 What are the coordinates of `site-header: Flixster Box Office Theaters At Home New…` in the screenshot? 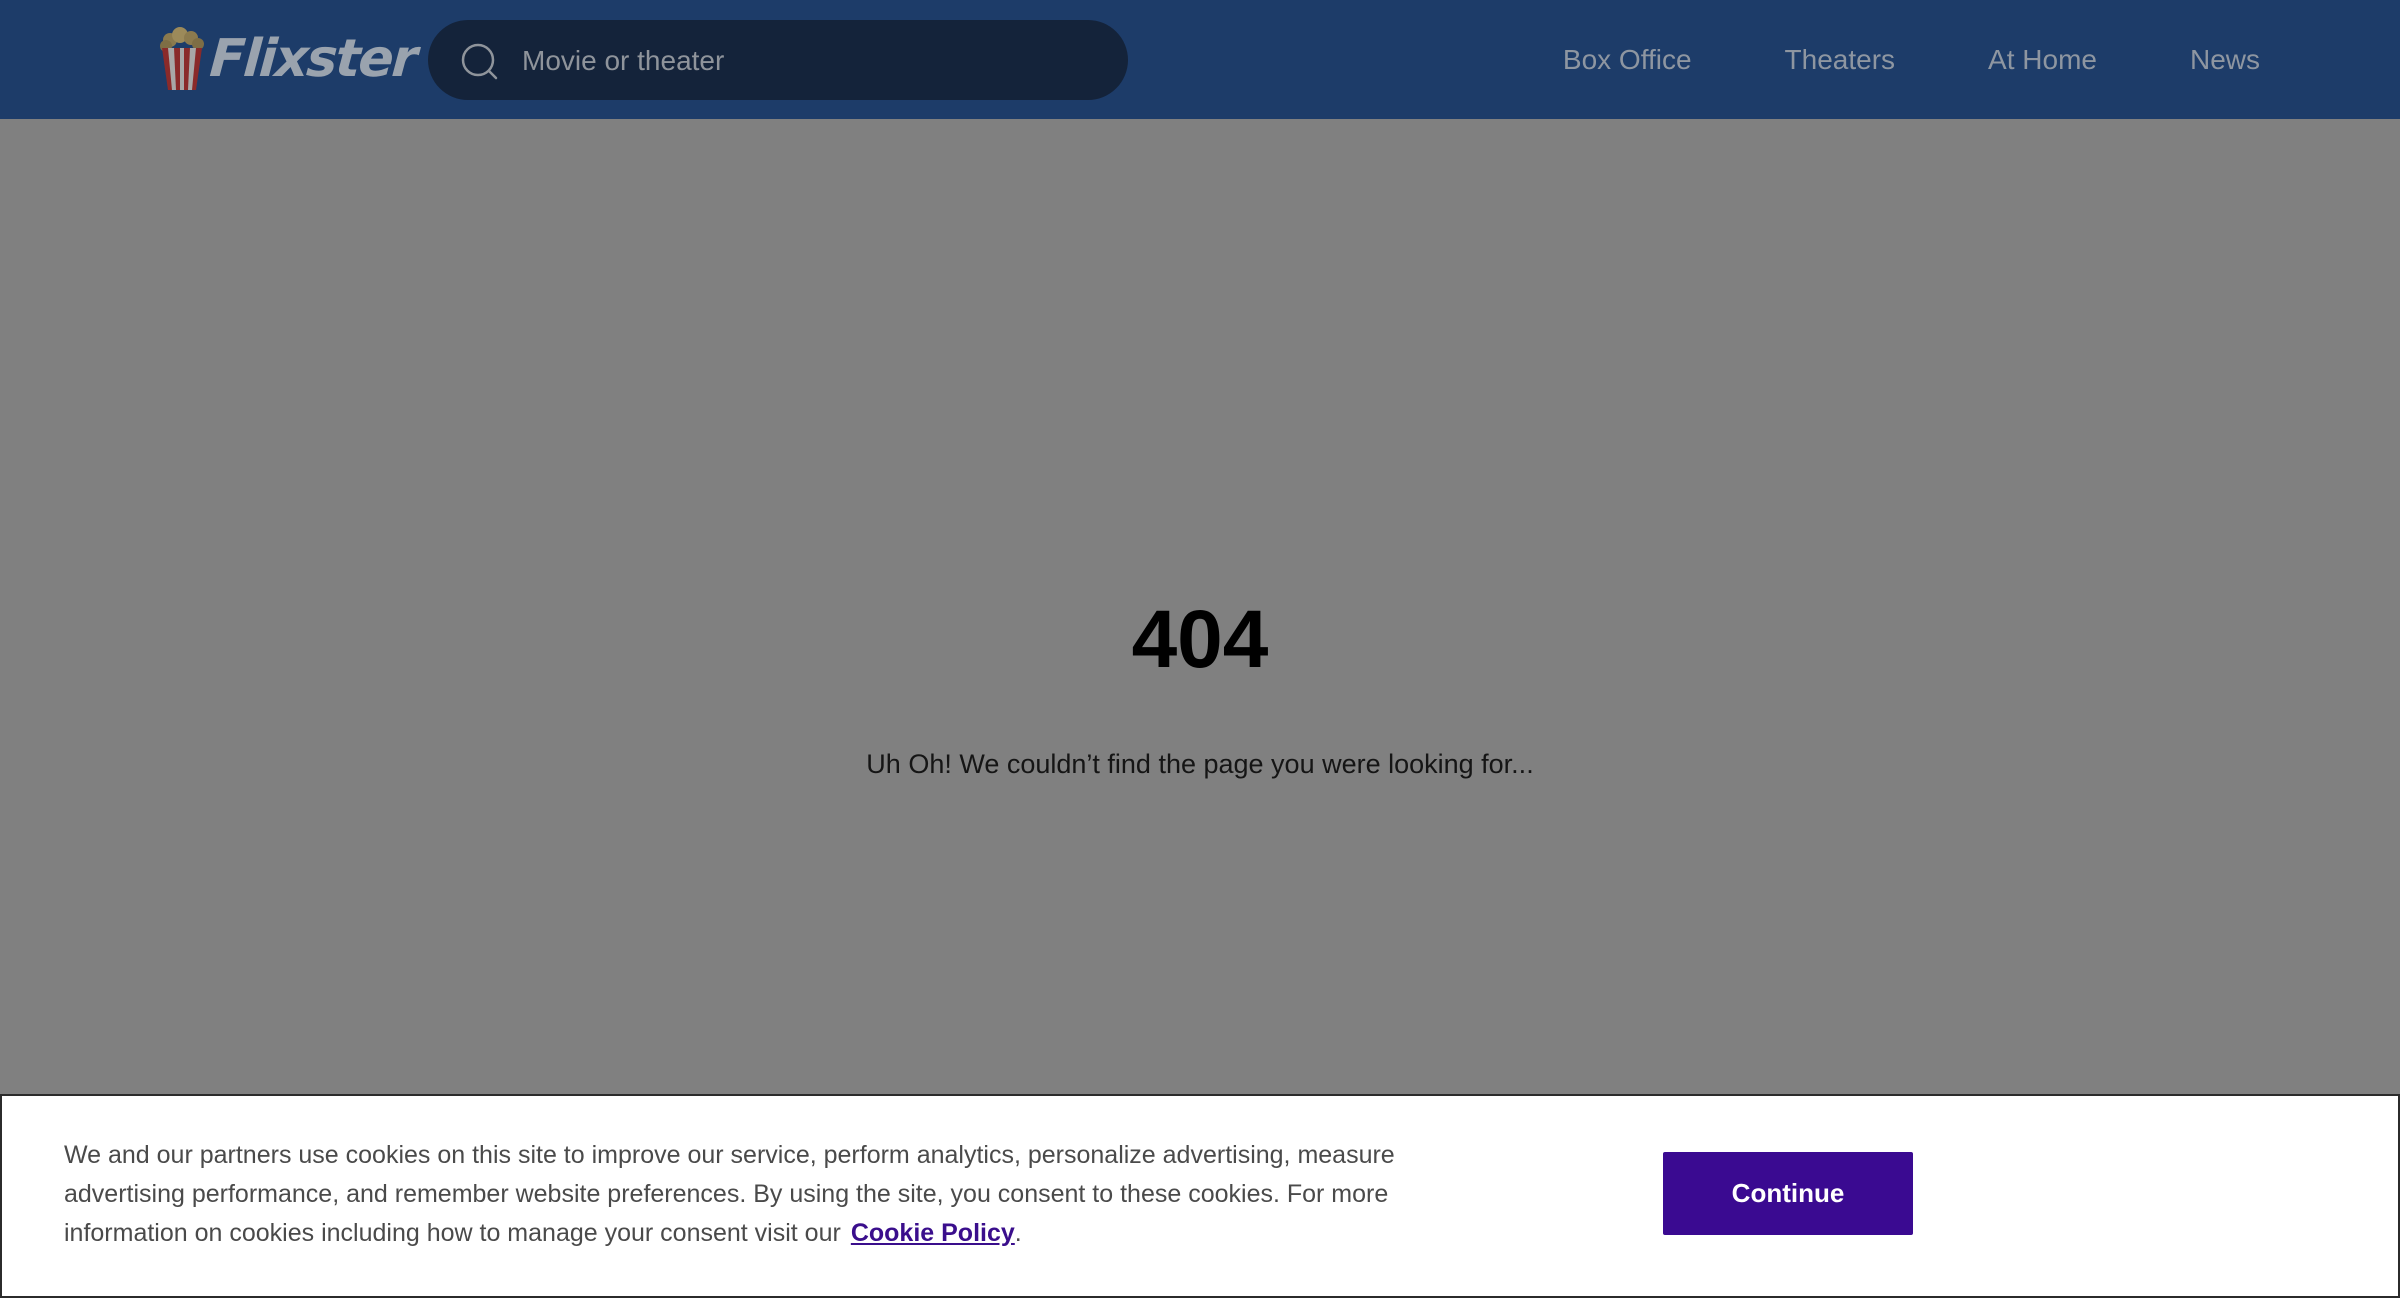 It's located at (1200, 59).